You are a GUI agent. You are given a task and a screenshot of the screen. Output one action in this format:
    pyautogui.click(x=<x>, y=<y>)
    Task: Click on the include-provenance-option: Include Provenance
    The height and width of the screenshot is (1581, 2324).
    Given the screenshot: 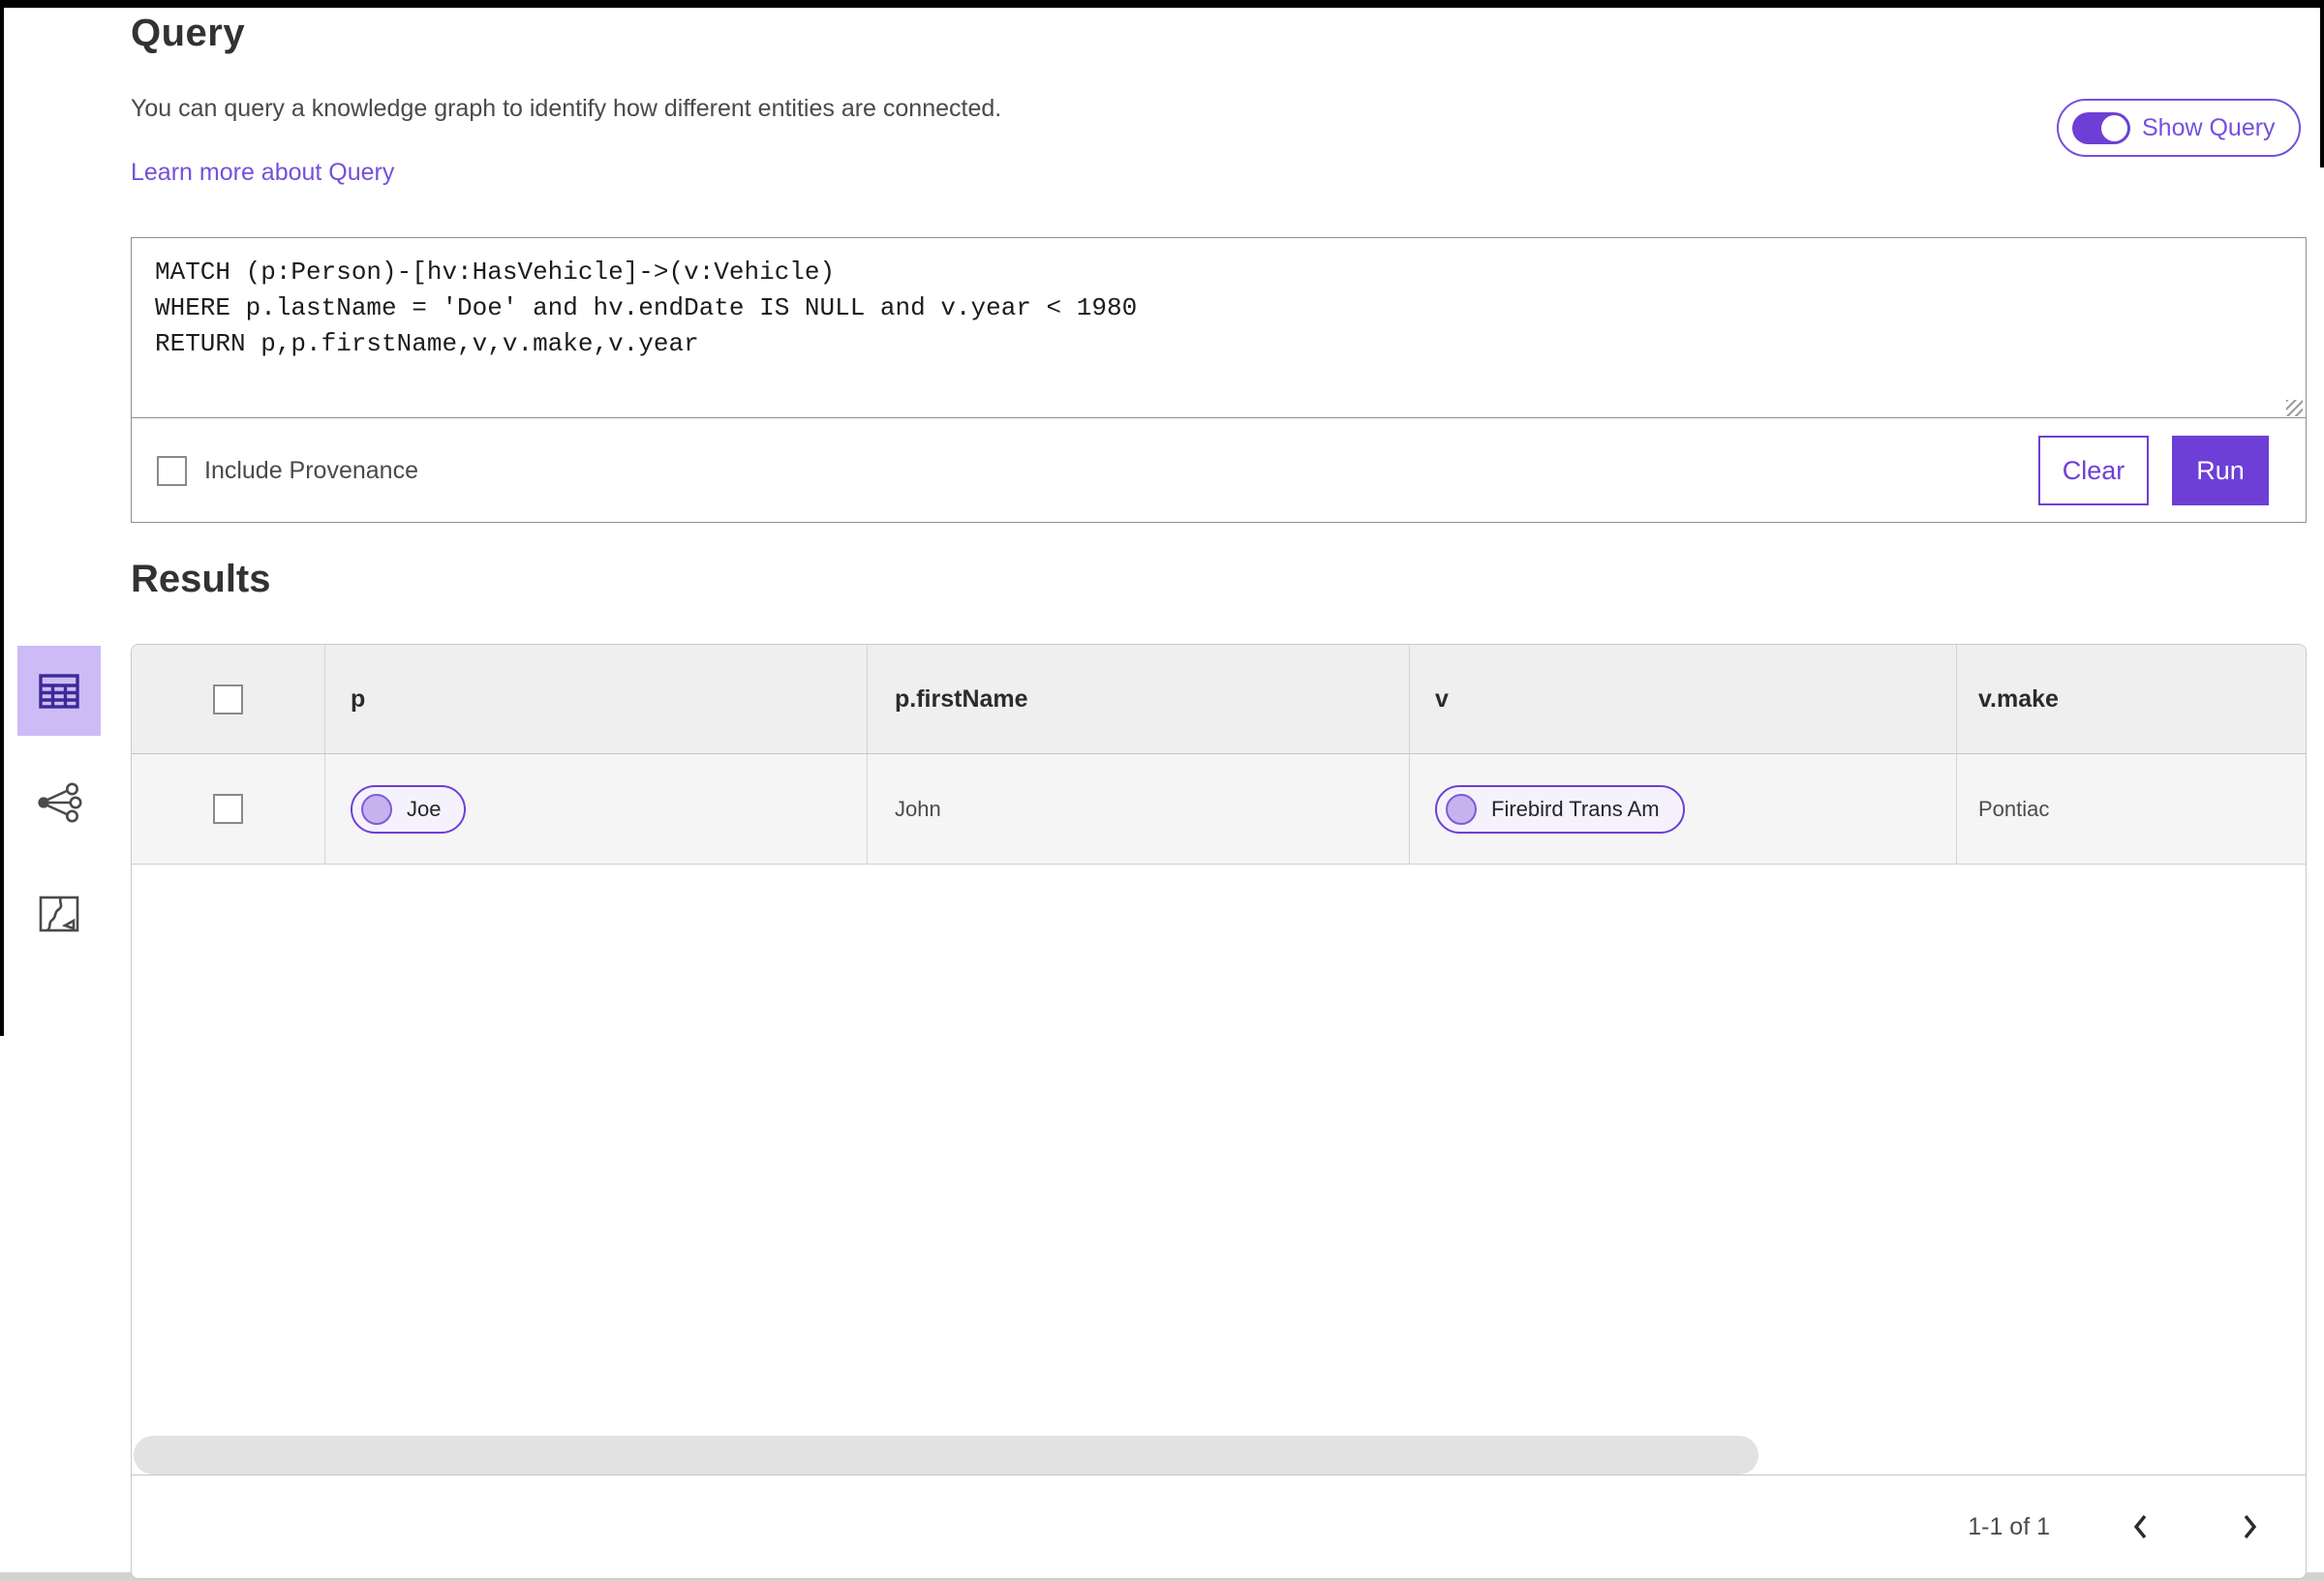 What is the action you would take?
    pyautogui.click(x=288, y=470)
    